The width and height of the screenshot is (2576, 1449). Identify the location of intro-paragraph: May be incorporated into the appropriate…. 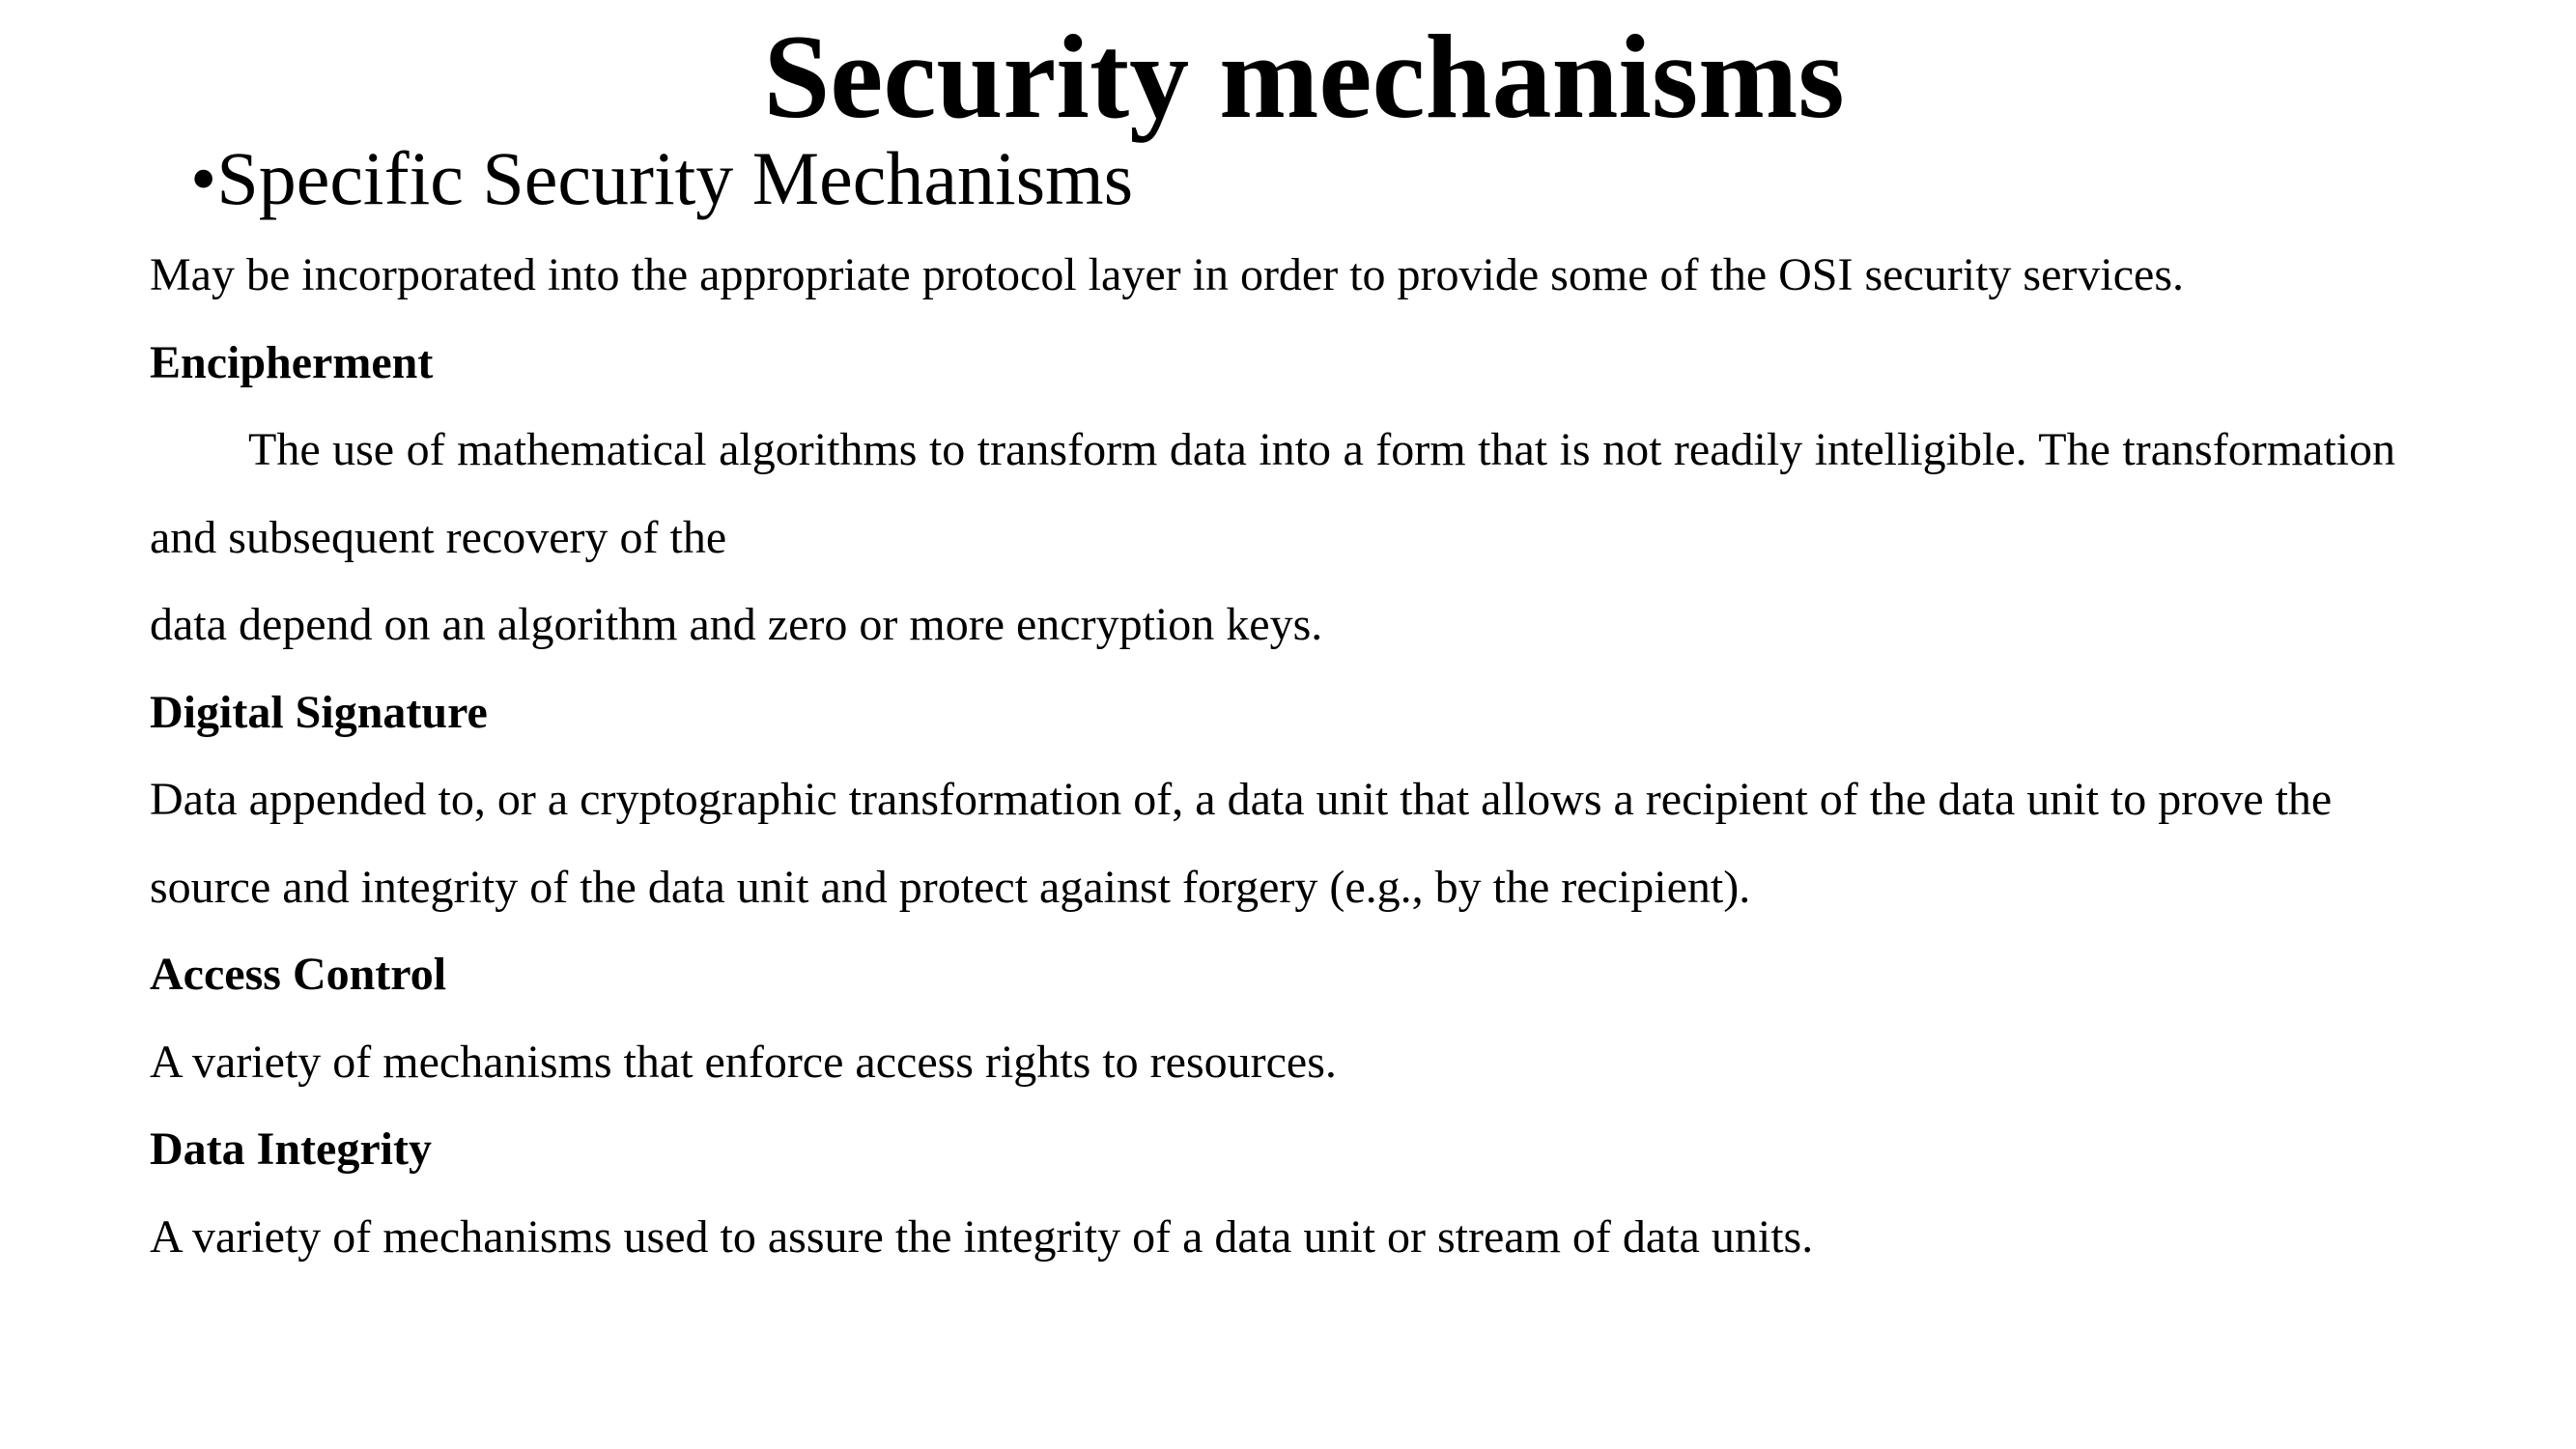
(1167, 274).